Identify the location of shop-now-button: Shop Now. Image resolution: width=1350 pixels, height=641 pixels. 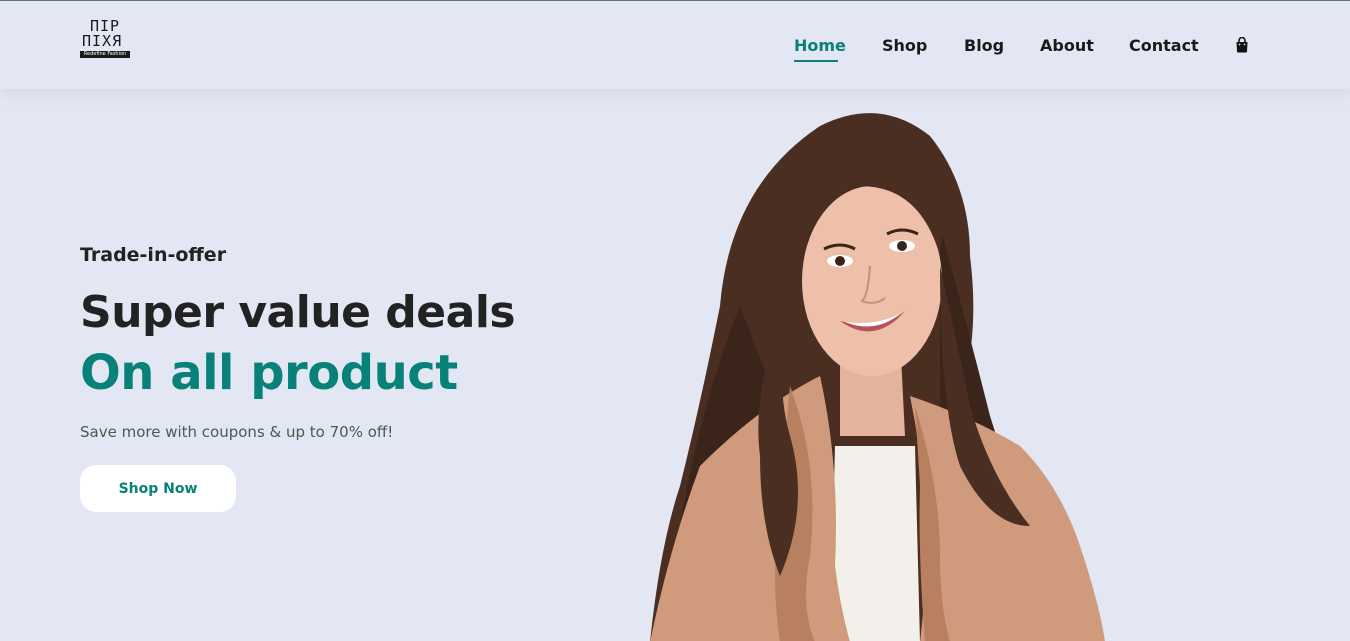
(158, 488).